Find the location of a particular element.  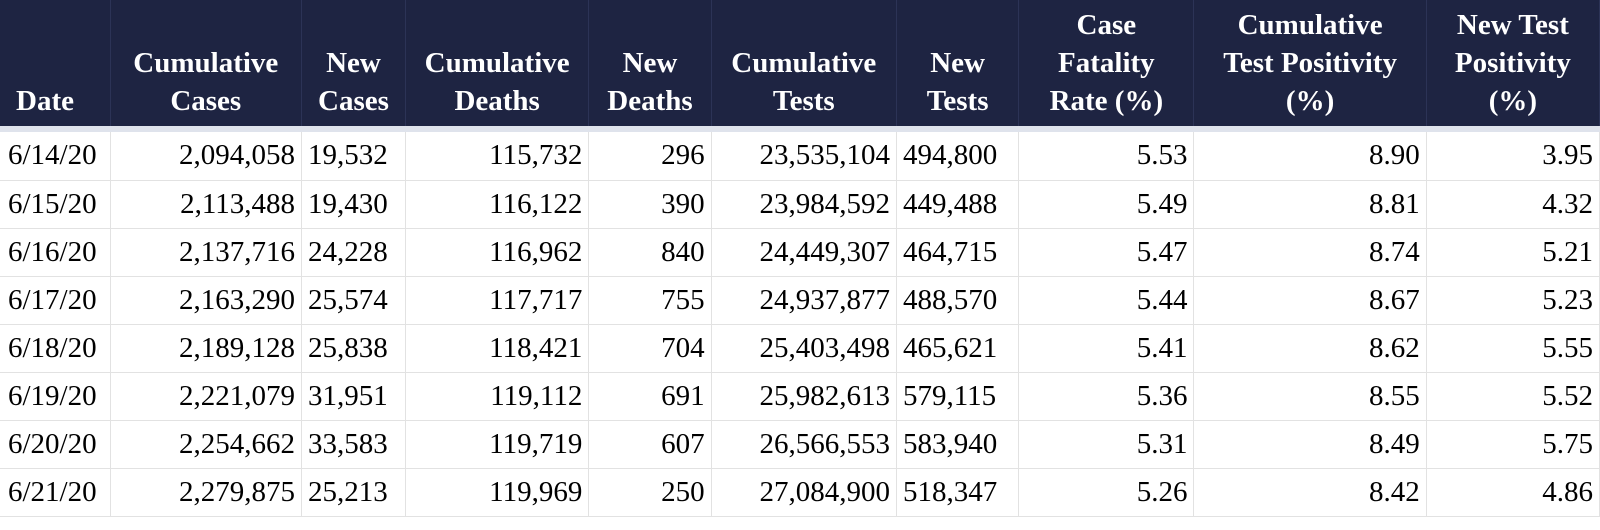

cell-cumulative-tests: 24,449,307 is located at coordinates (804, 252).